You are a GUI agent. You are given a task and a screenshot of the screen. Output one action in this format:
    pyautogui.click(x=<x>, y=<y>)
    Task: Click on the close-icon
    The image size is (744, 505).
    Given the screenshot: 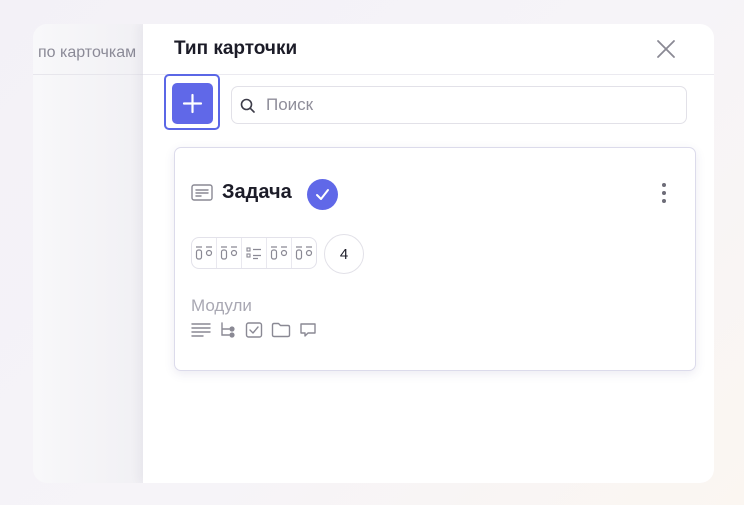 What is the action you would take?
    pyautogui.click(x=666, y=49)
    